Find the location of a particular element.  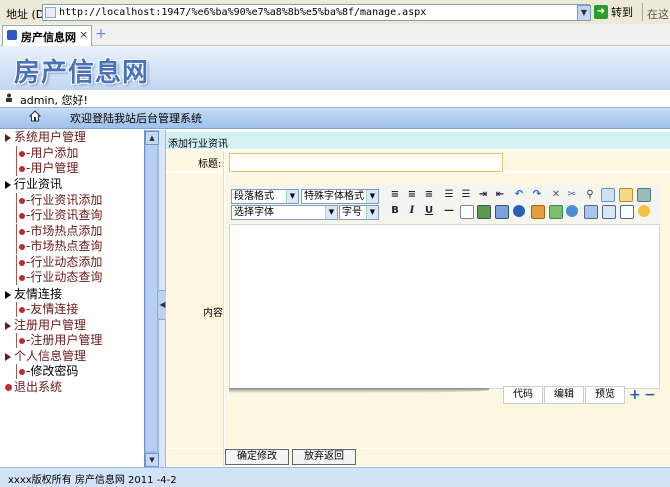

unordered-list-icon: ☰ is located at coordinates (466, 194).